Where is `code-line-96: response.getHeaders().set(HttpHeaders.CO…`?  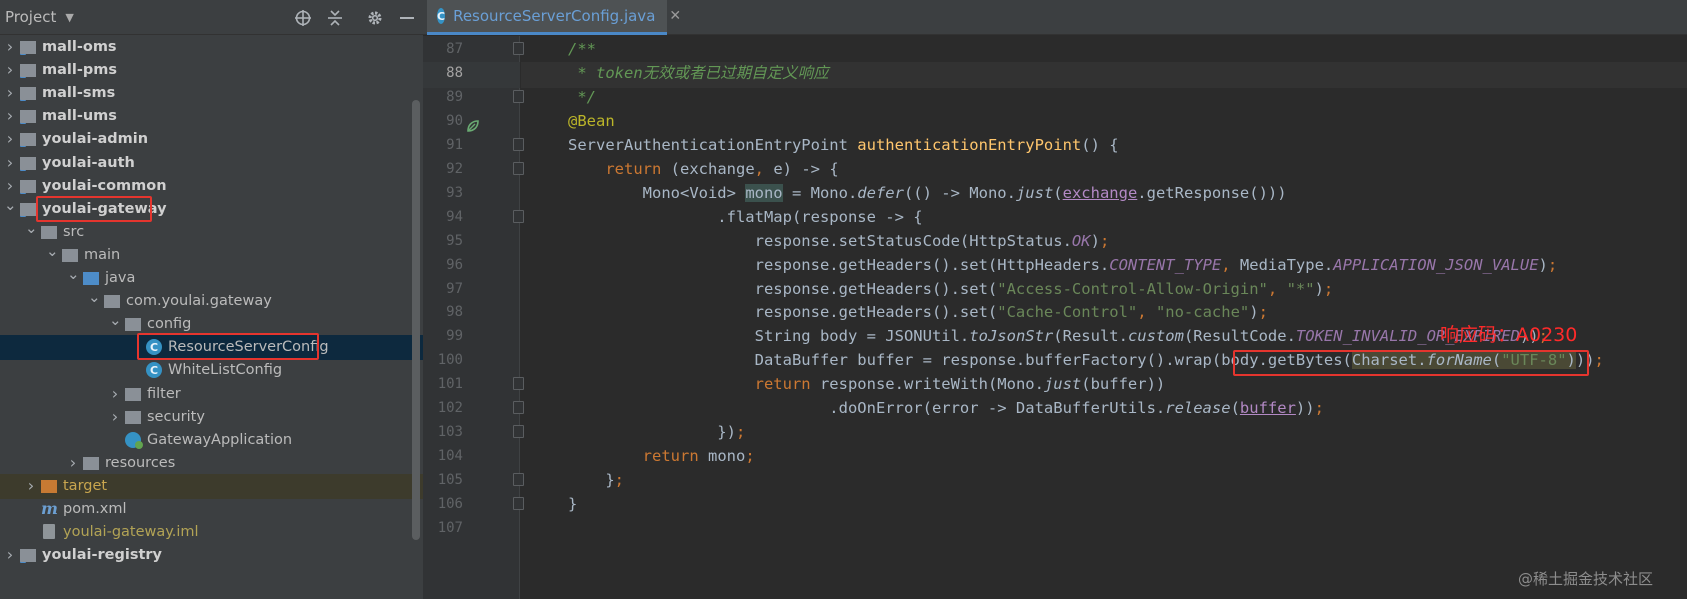
code-line-96: response.getHeaders().set(HttpHeaders.CO… is located at coordinates (1063, 265).